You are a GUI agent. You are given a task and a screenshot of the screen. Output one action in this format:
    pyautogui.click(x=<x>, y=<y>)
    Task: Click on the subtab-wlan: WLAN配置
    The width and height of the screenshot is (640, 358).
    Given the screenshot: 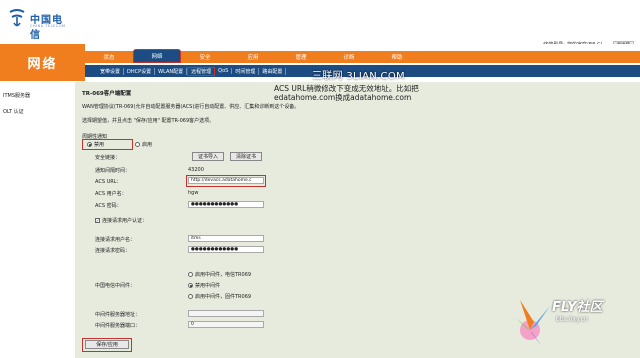 What is the action you would take?
    pyautogui.click(x=171, y=71)
    